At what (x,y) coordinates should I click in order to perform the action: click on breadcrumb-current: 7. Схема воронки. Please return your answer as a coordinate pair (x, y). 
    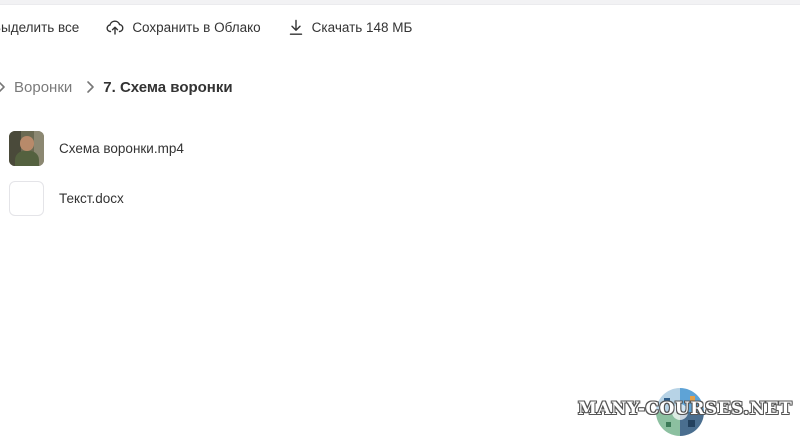
    Looking at the image, I should click on (168, 87).